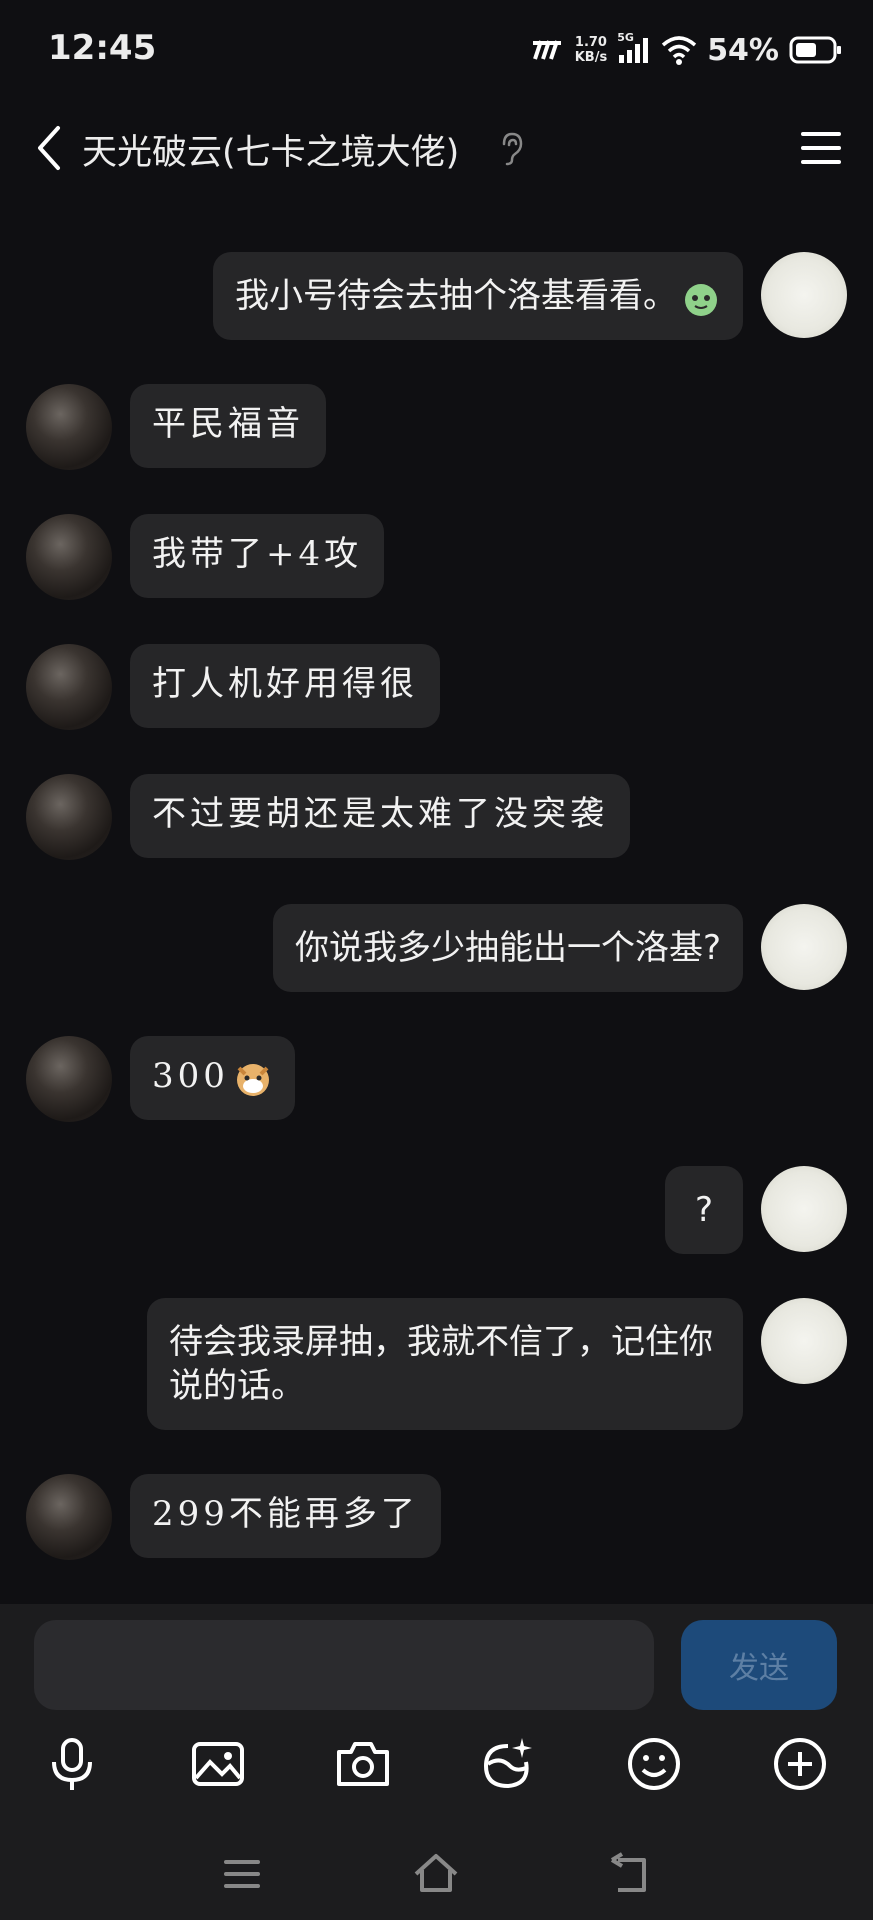 The height and width of the screenshot is (1920, 873). I want to click on message-outgoing: 我小号待会去抽个洛基看看。, so click(530, 296).